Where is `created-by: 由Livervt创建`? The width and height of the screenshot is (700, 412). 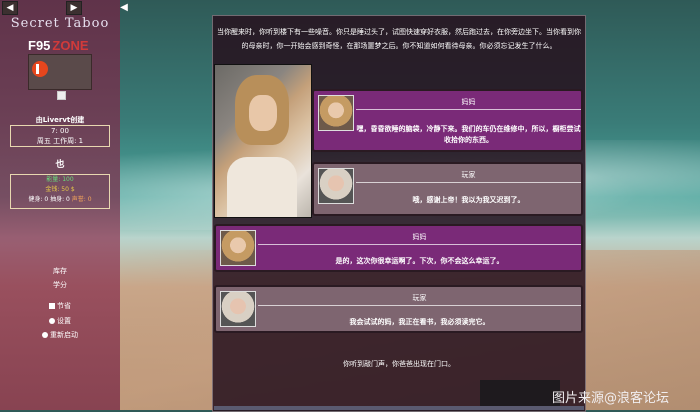 created-by: 由Livervt创建 is located at coordinates (60, 120).